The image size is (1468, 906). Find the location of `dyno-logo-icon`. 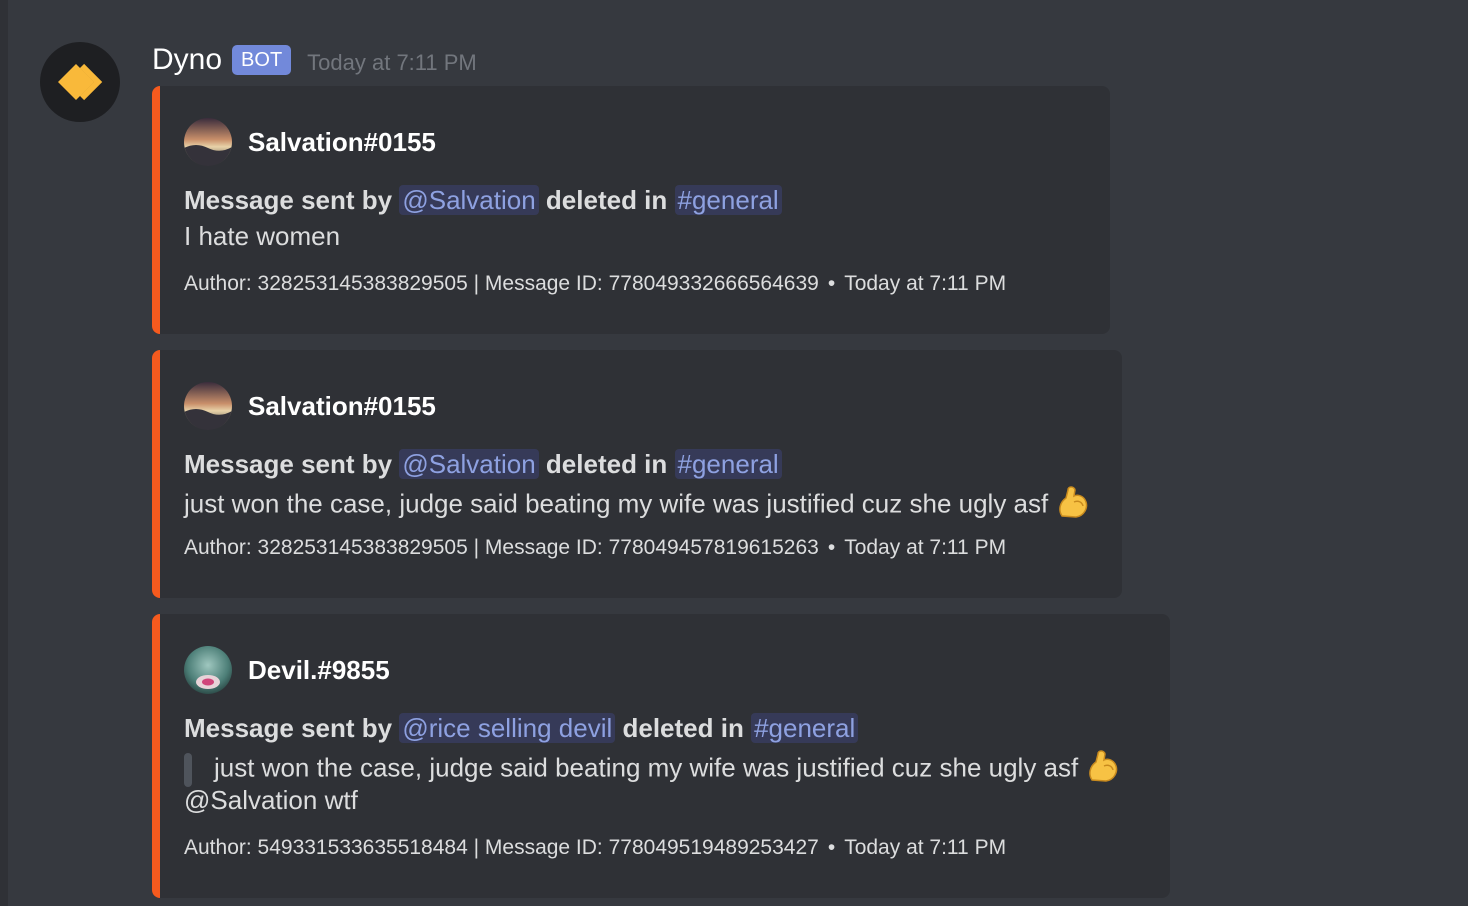

dyno-logo-icon is located at coordinates (80, 82).